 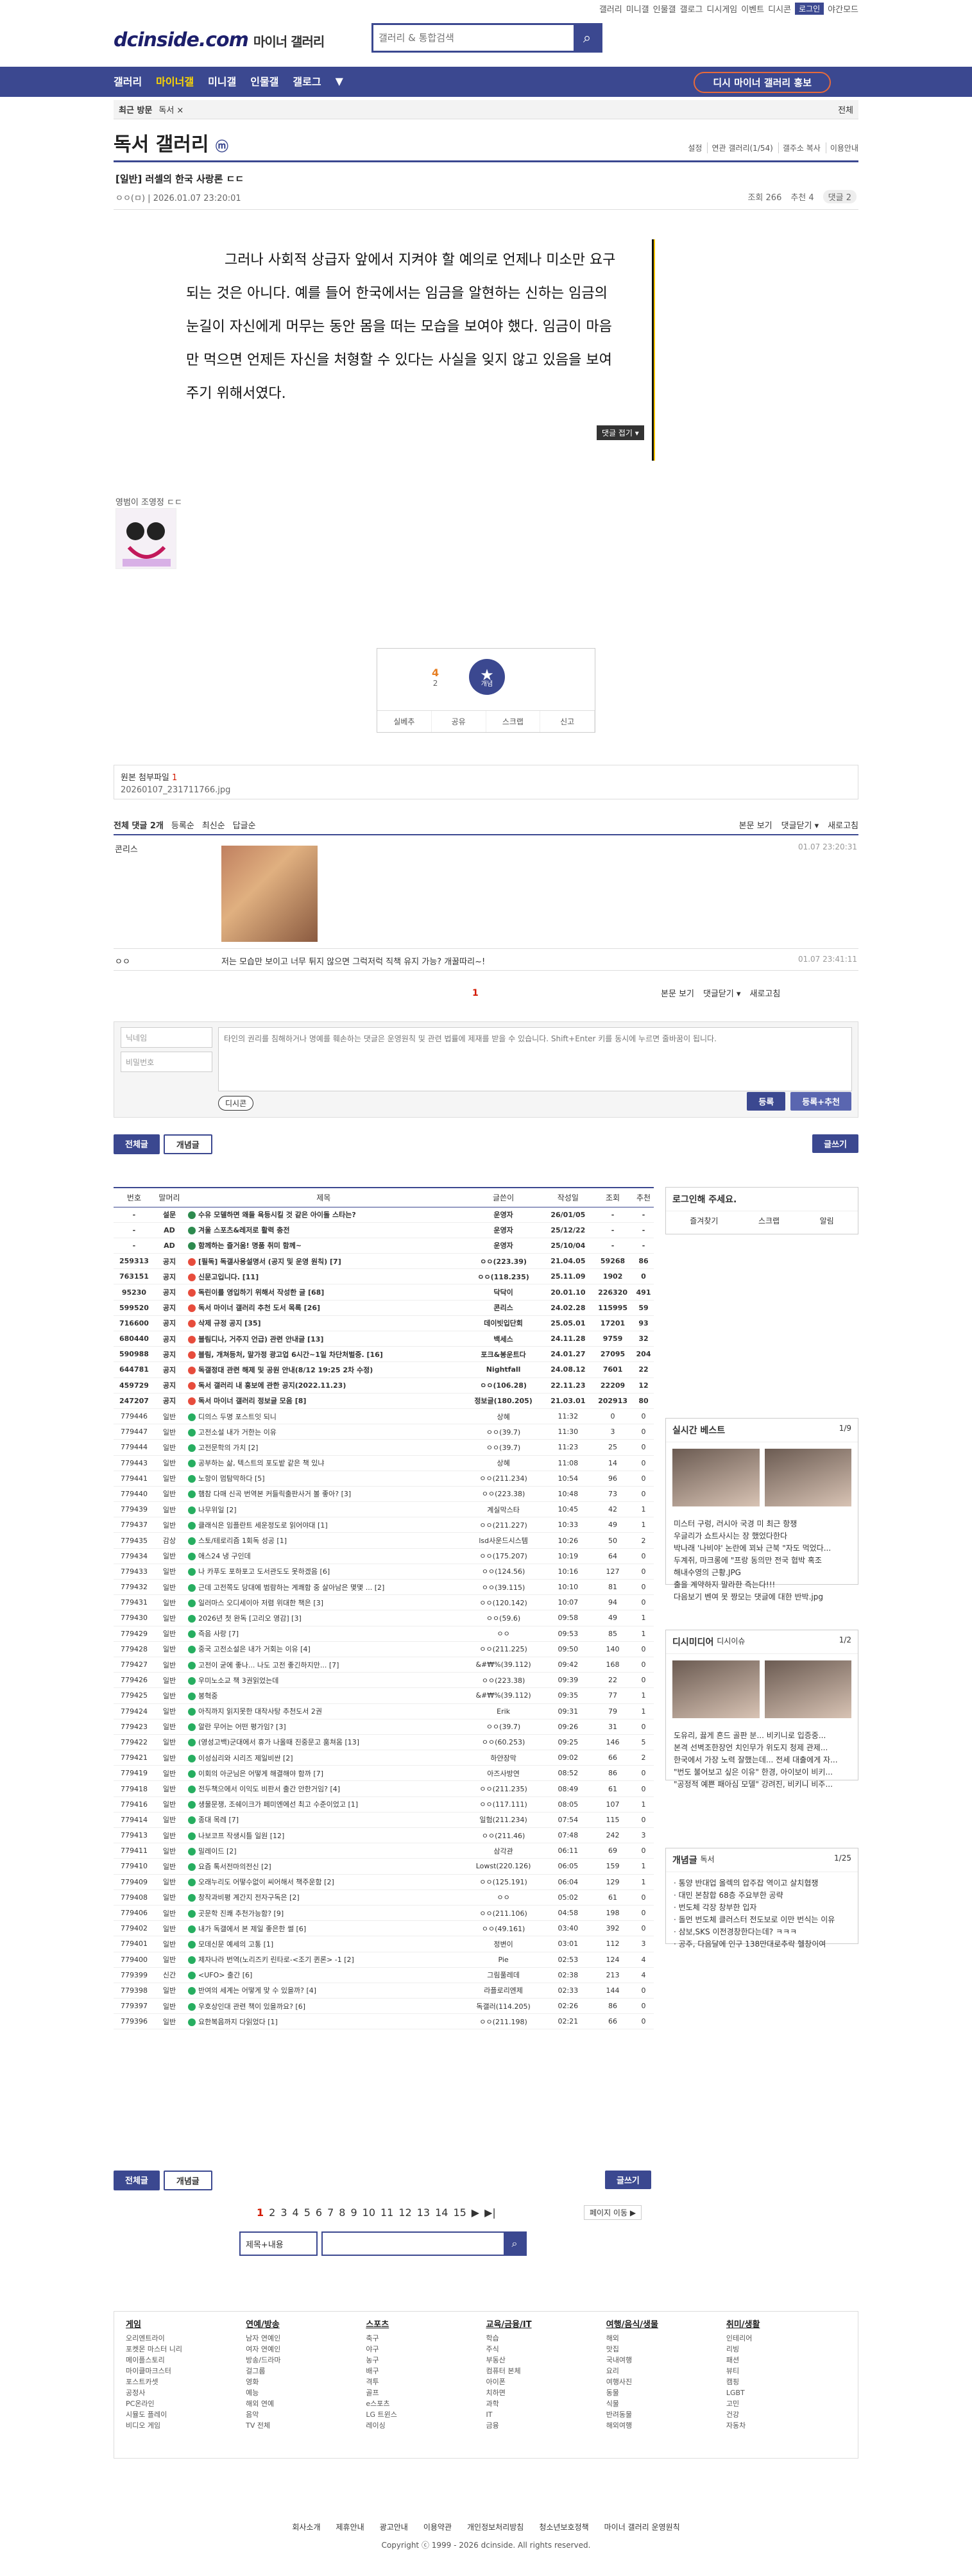 I want to click on concept-page: 1/25, so click(x=843, y=1860).